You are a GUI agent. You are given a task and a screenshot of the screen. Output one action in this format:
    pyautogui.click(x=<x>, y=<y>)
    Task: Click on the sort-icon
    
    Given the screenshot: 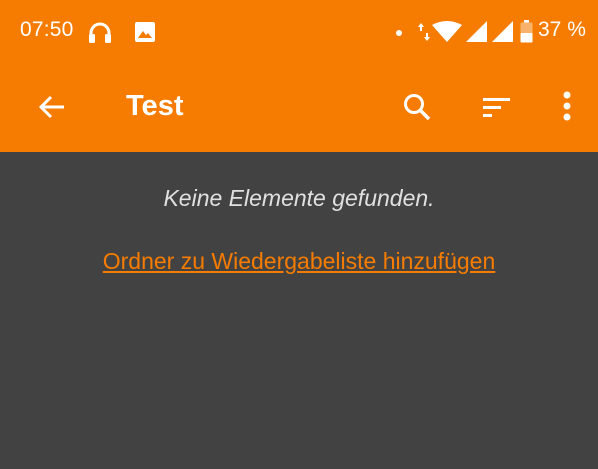 What is the action you would take?
    pyautogui.click(x=497, y=108)
    